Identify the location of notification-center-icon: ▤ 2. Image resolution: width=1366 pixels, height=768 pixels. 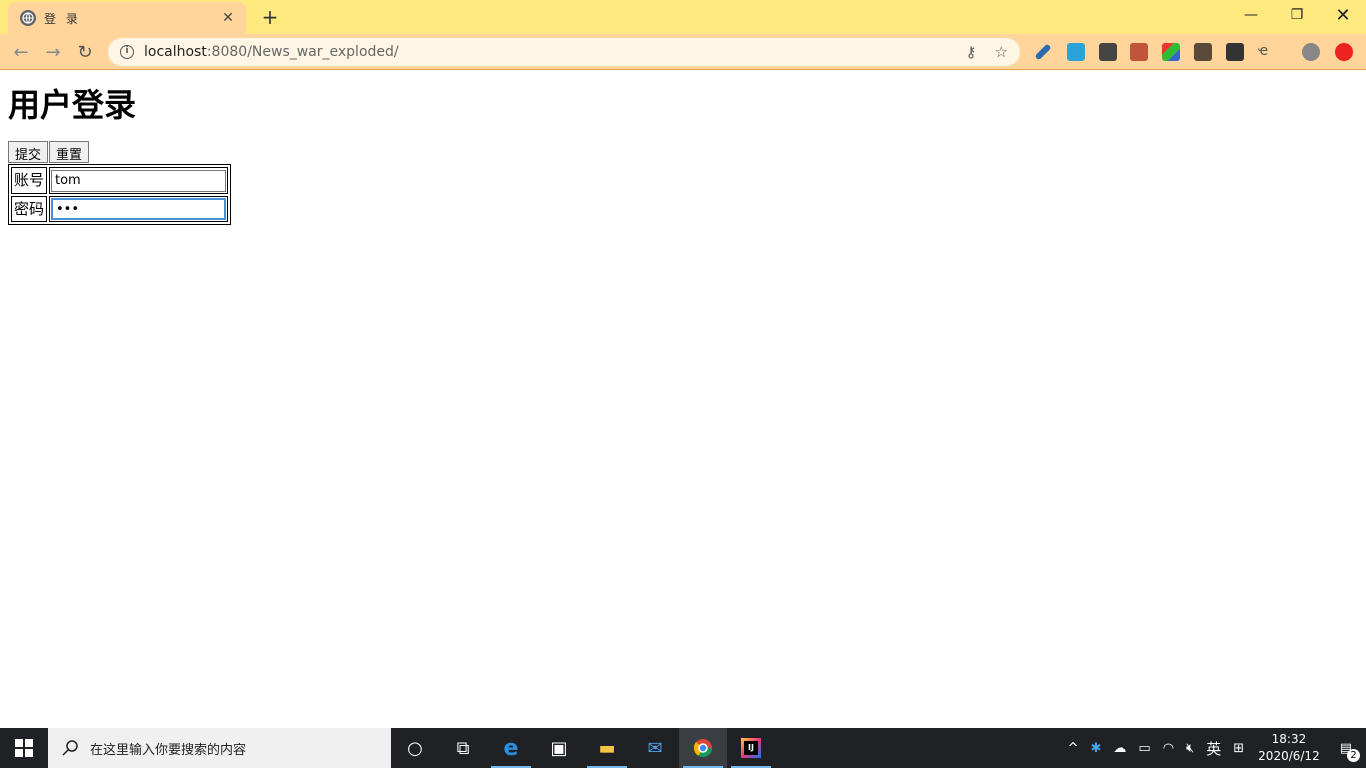
(1350, 751).